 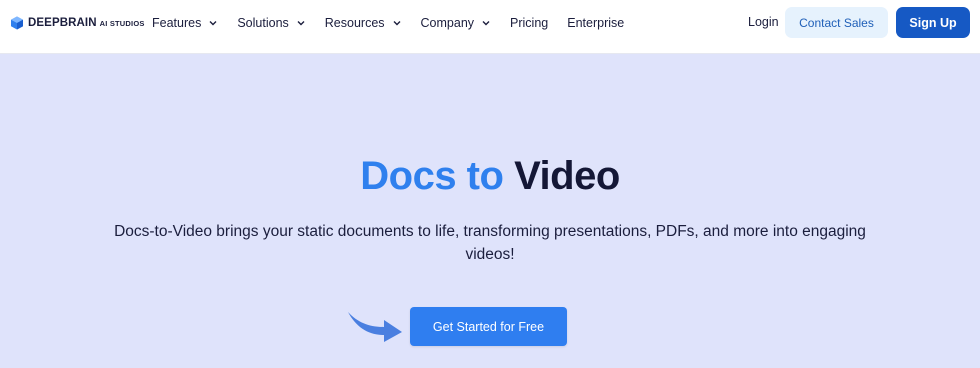 What do you see at coordinates (375, 327) in the screenshot?
I see `arrow-right-icon` at bounding box center [375, 327].